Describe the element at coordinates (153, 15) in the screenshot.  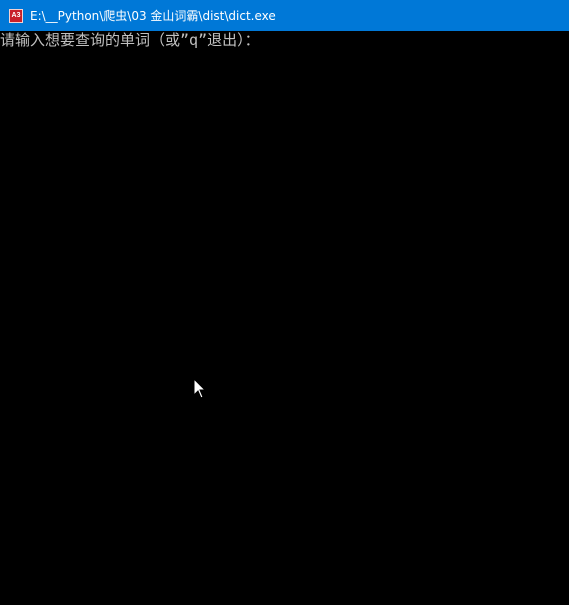
I see `window-title: E:\__Python\爬虫\03 金山词霸\dist\dict.exe` at that location.